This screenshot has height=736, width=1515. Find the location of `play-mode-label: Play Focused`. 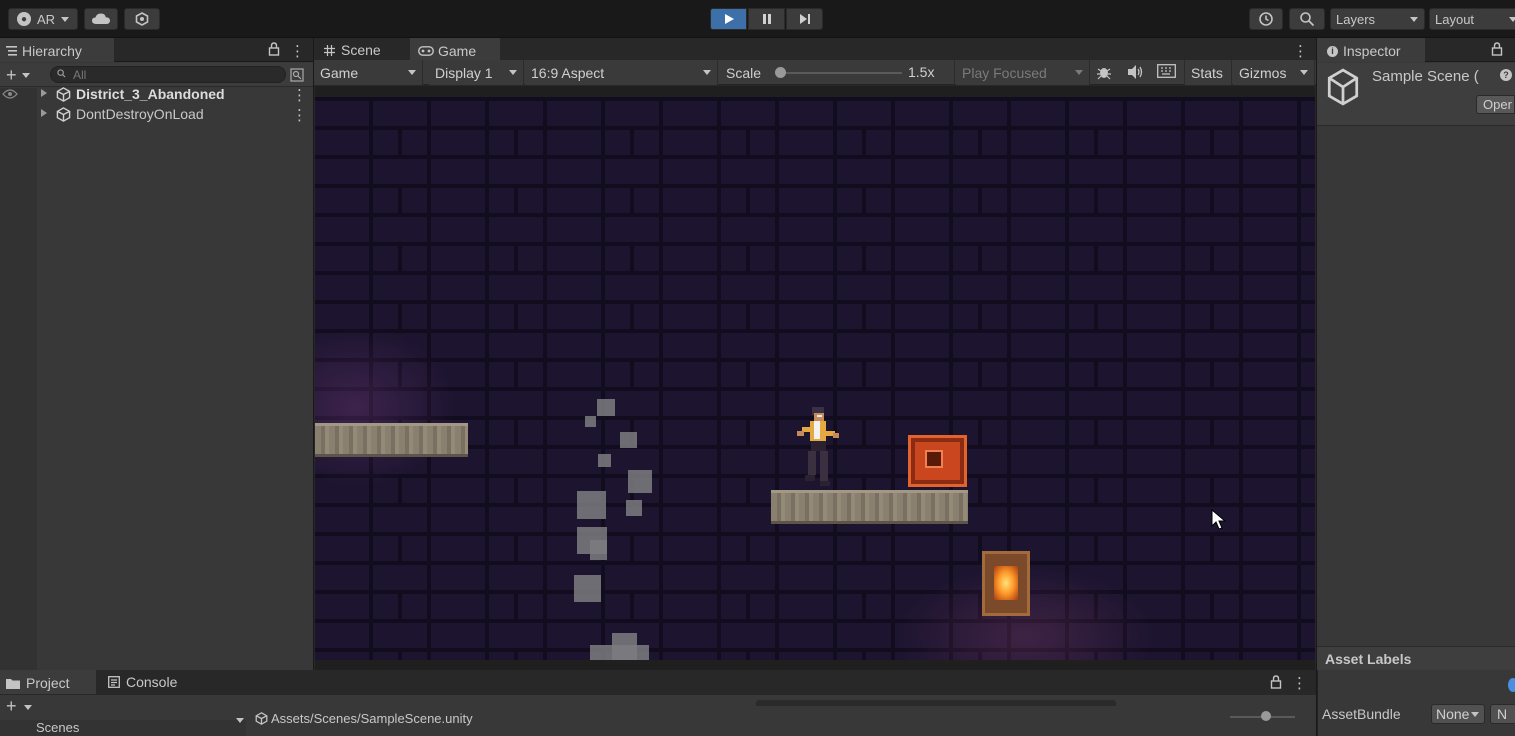

play-mode-label: Play Focused is located at coordinates (1004, 72).